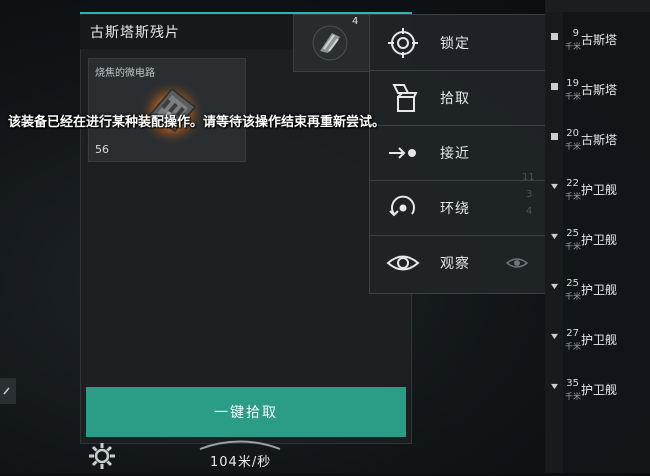 The width and height of the screenshot is (650, 476). I want to click on speed-gauge-arc, so click(240, 445).